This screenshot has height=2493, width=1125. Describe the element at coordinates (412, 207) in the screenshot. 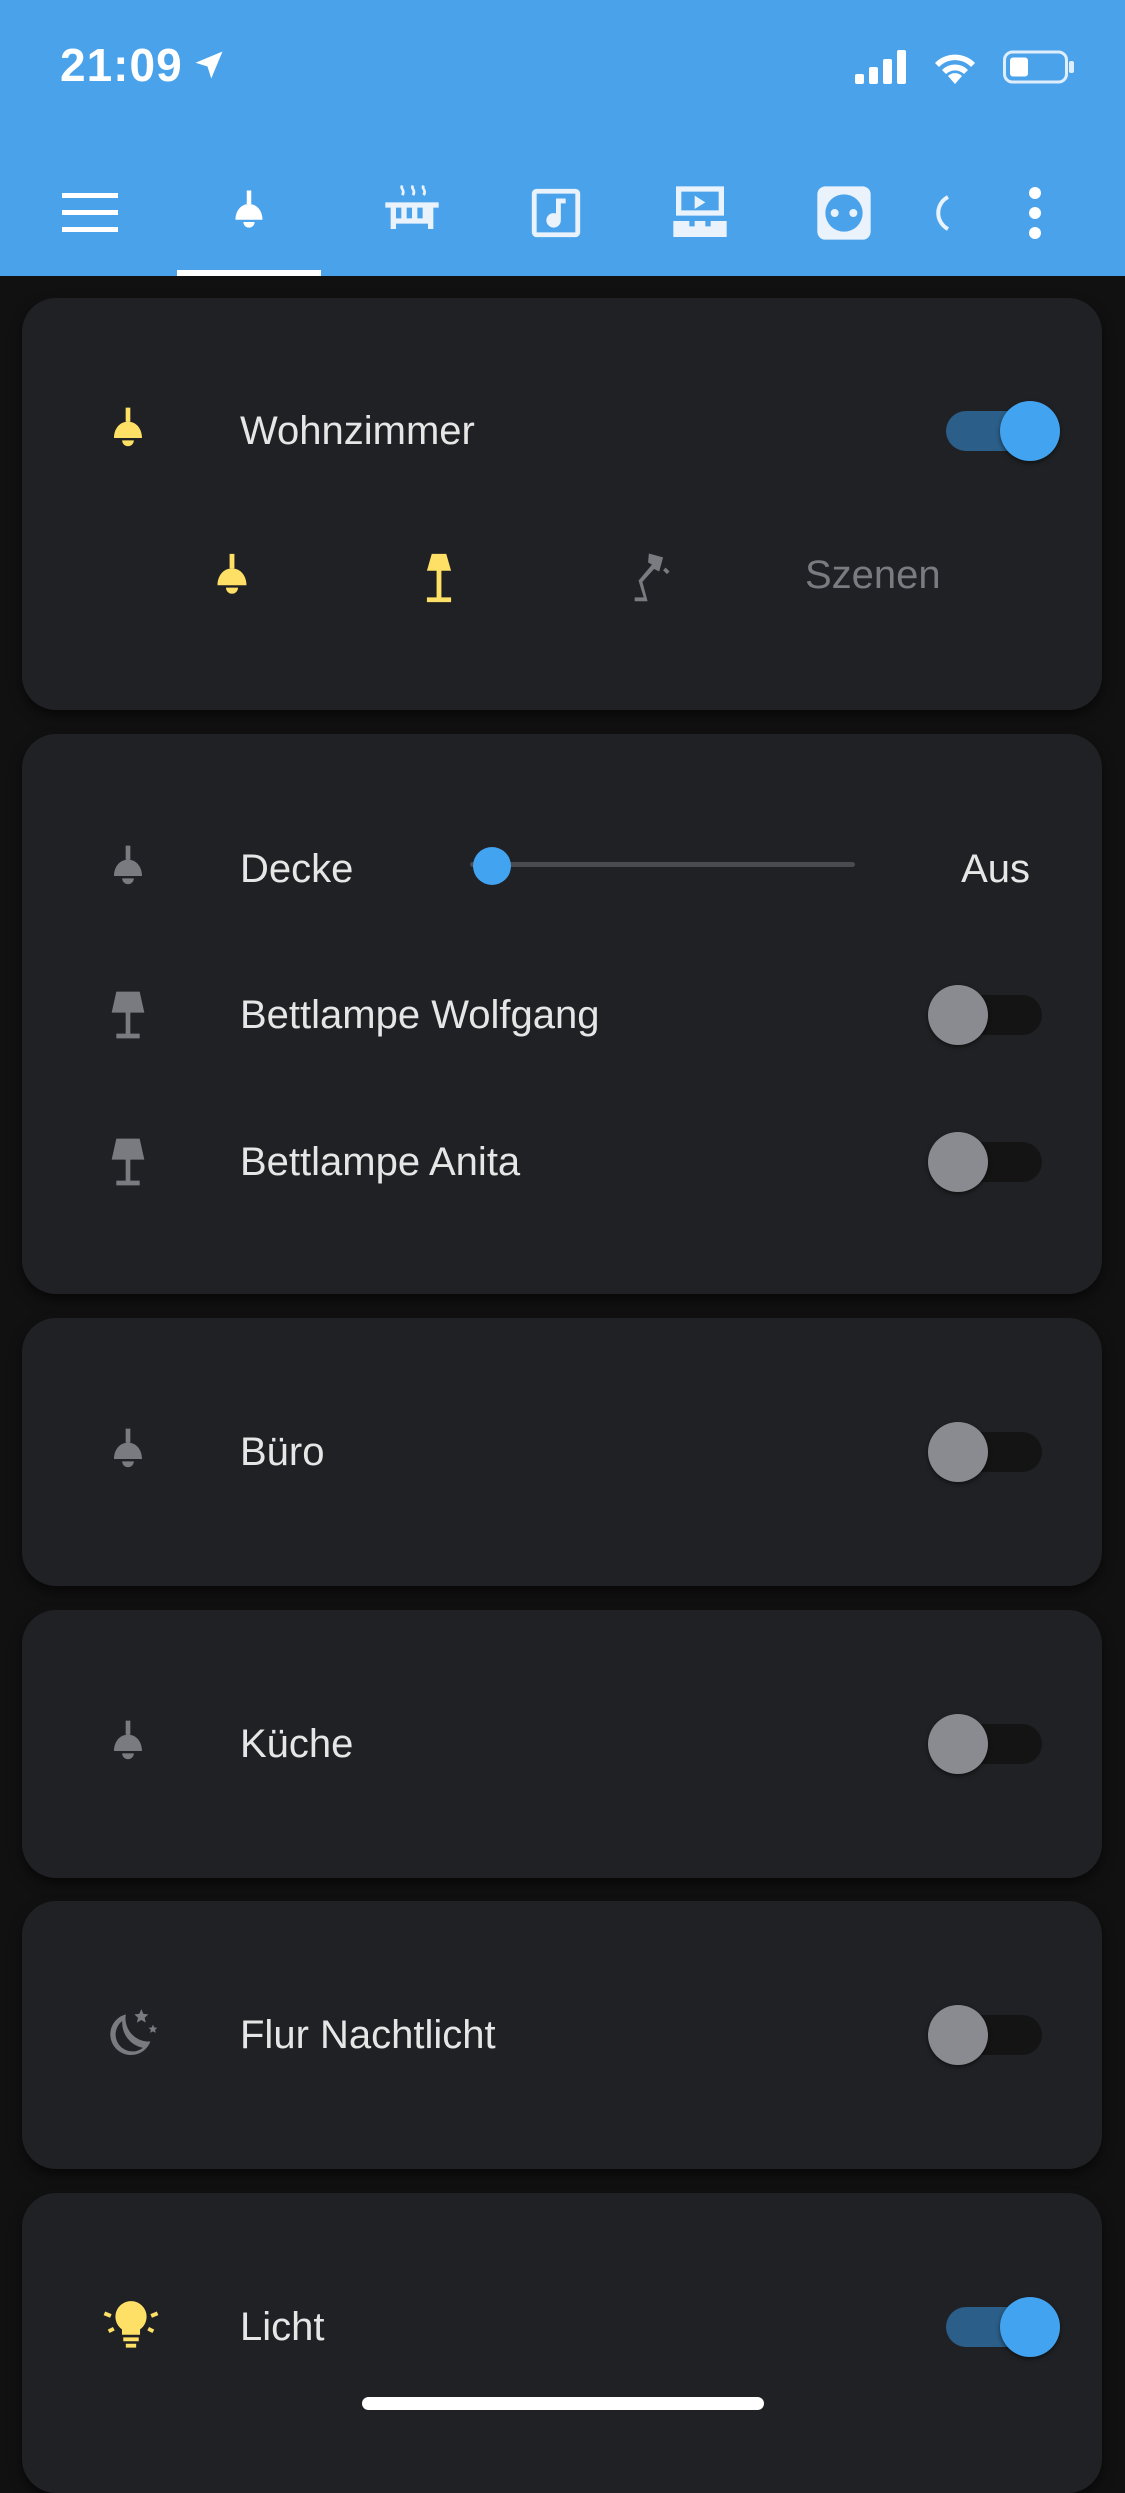

I see `radiator-icon` at that location.